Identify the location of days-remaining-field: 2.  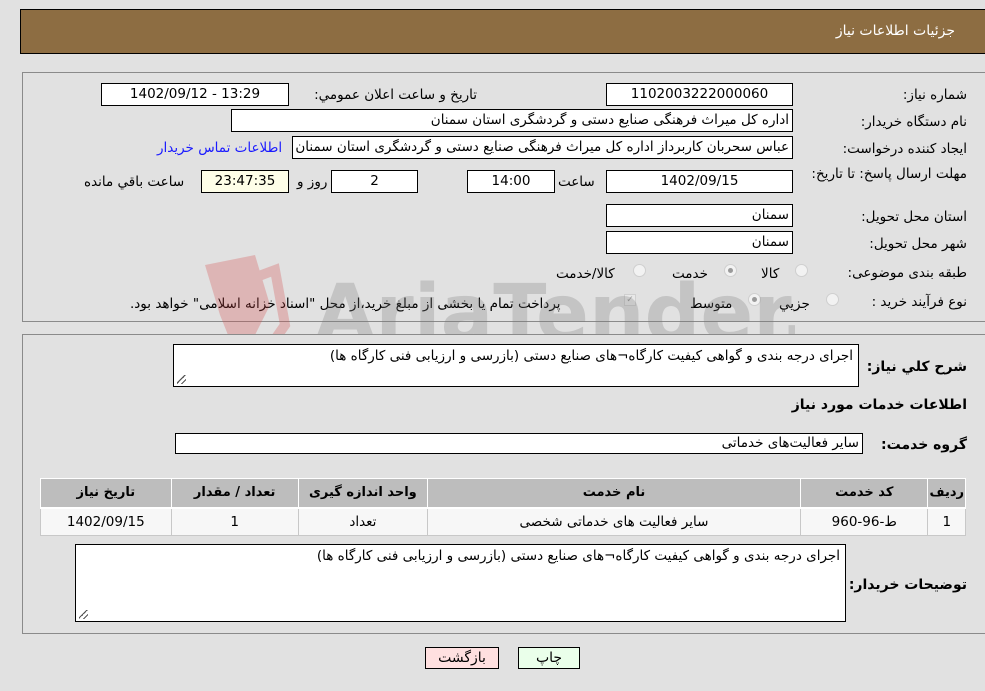
(374, 181).